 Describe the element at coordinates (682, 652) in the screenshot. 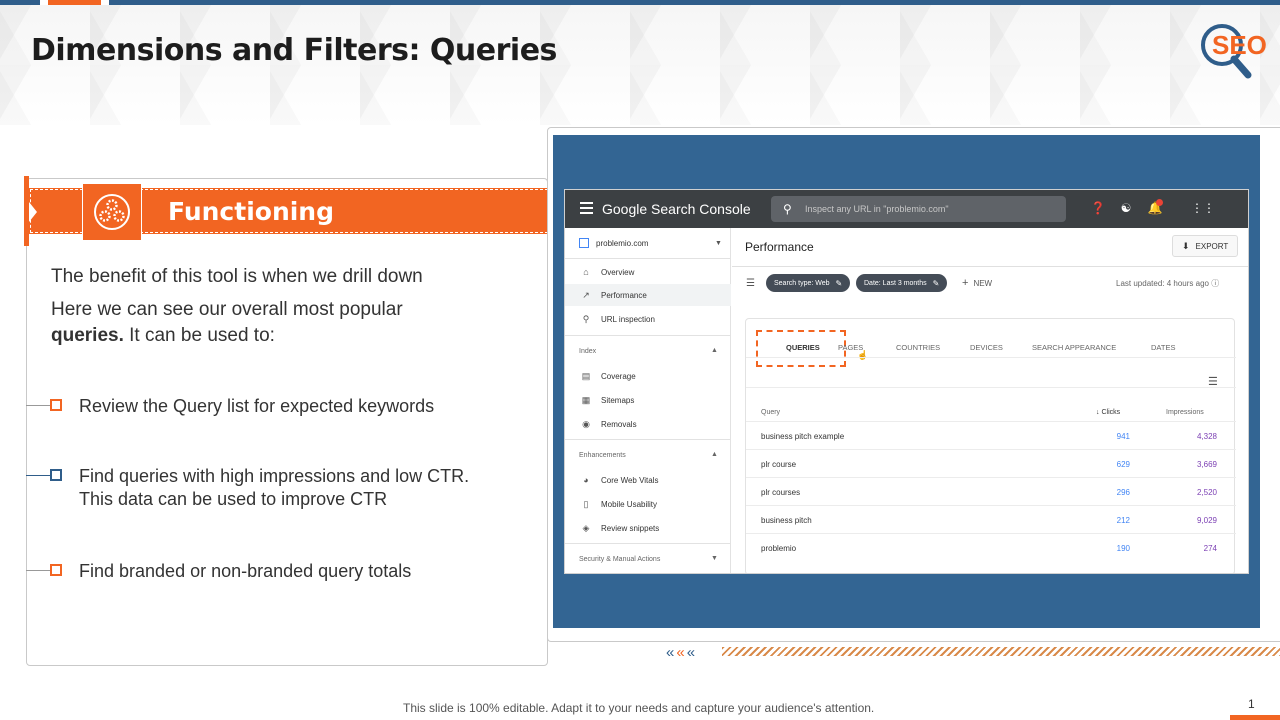

I see `decorative-chevrons-icon: «««` at that location.